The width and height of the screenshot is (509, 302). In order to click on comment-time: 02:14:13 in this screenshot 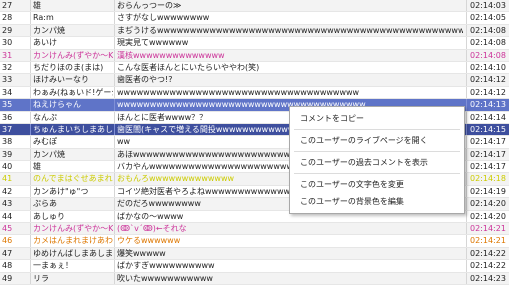, I will do `click(487, 105)`.